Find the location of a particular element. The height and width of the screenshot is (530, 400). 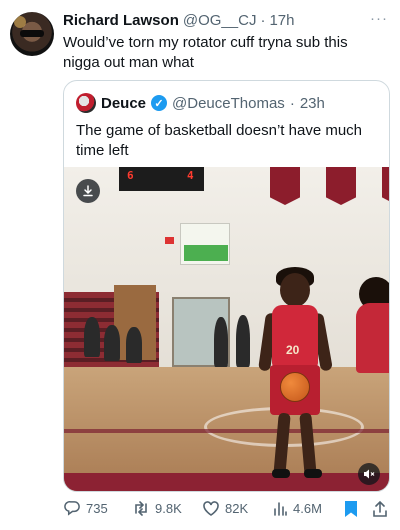

more-dots-icon: ··· is located at coordinates (379, 18).